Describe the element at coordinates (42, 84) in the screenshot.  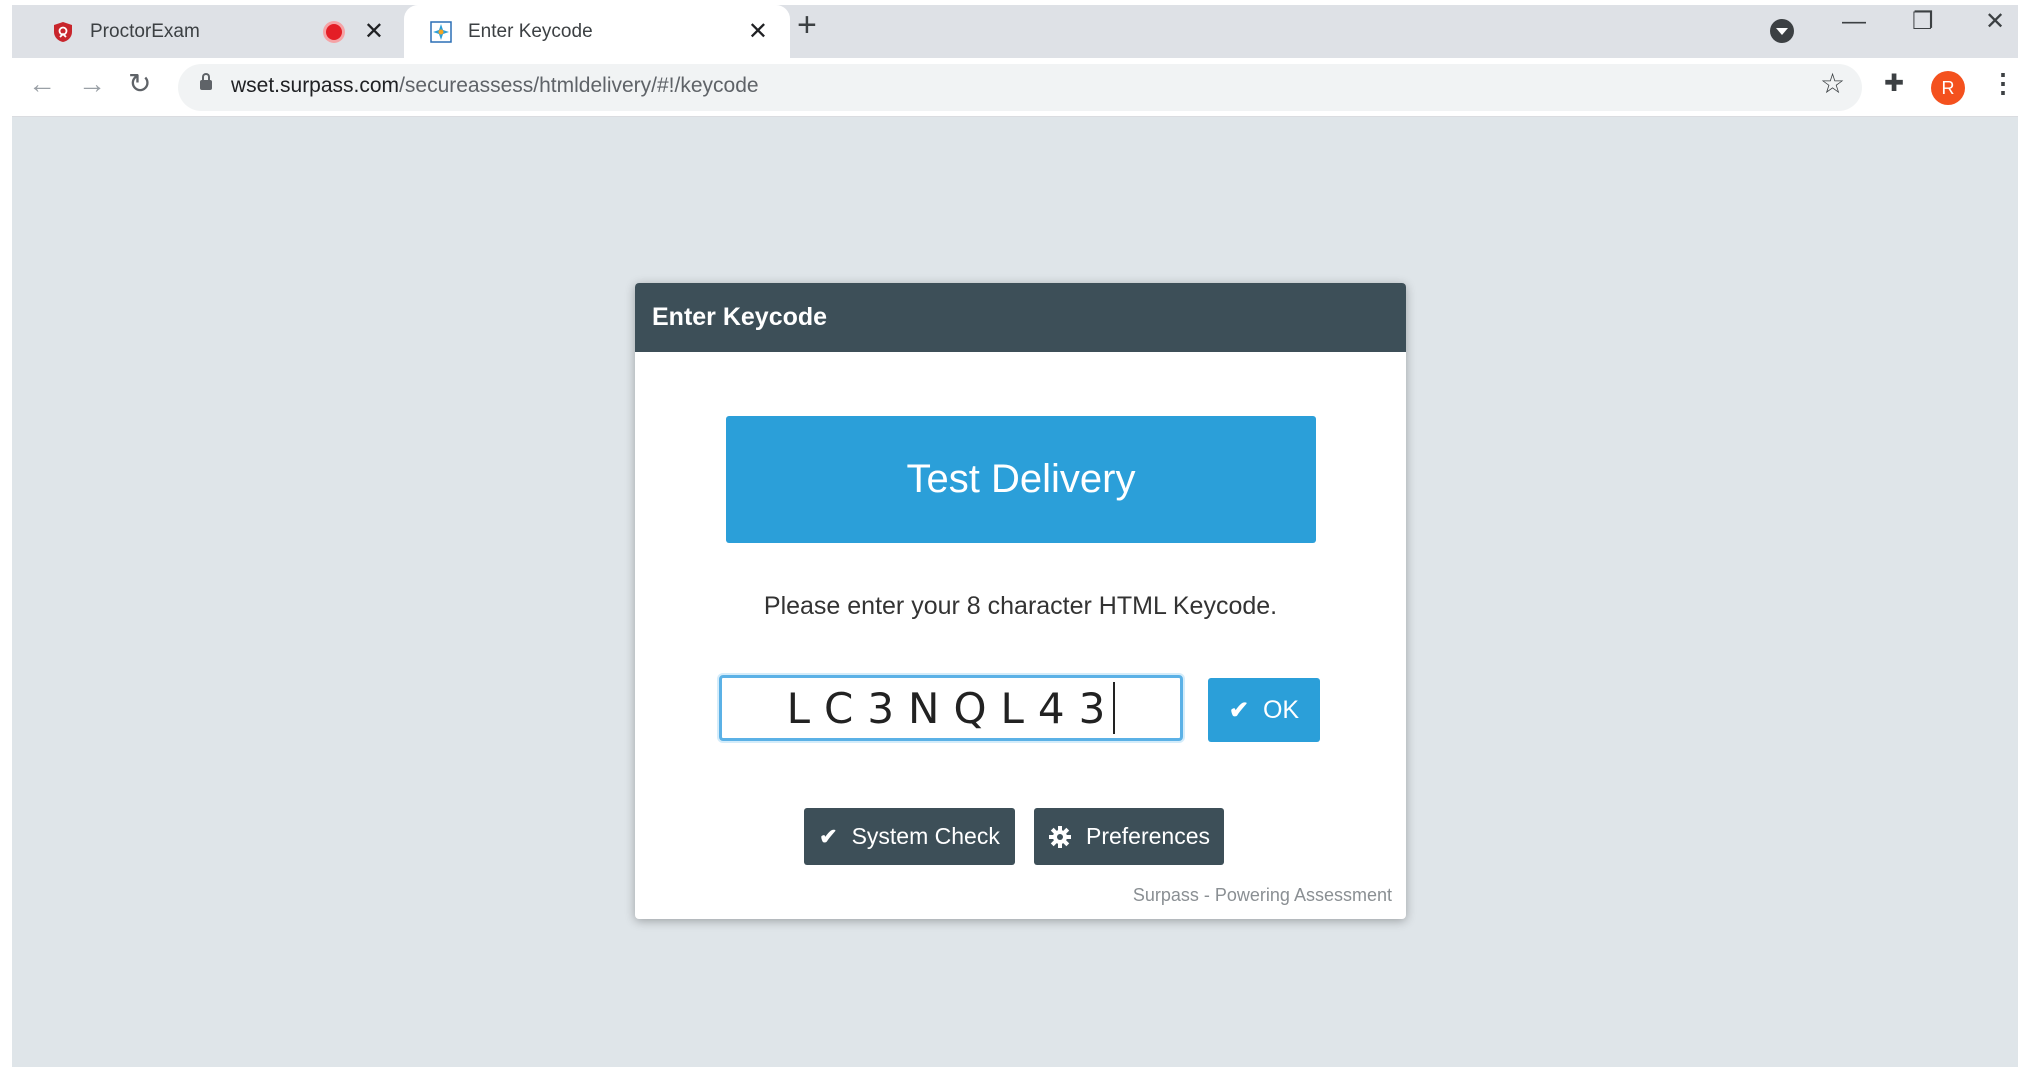
I see `back-icon: ←` at that location.